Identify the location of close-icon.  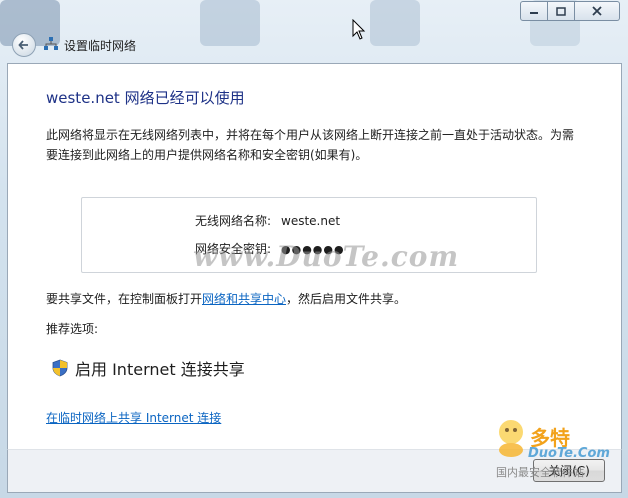
(597, 11).